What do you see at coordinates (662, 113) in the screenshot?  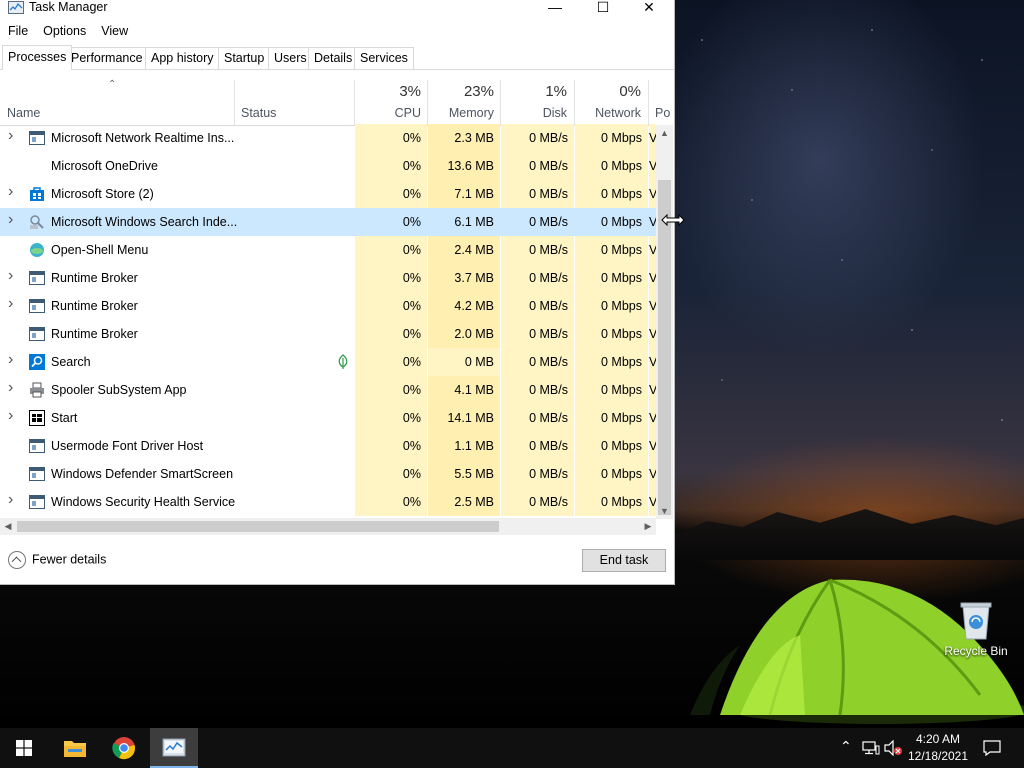 I see `column-power: Po` at bounding box center [662, 113].